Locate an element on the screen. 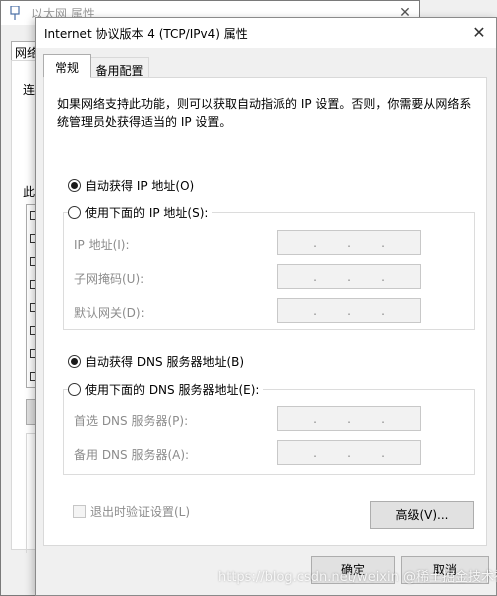 This screenshot has width=497, height=596. auto-ip-label: 自动获得 IP 地址(O) is located at coordinates (140, 185).